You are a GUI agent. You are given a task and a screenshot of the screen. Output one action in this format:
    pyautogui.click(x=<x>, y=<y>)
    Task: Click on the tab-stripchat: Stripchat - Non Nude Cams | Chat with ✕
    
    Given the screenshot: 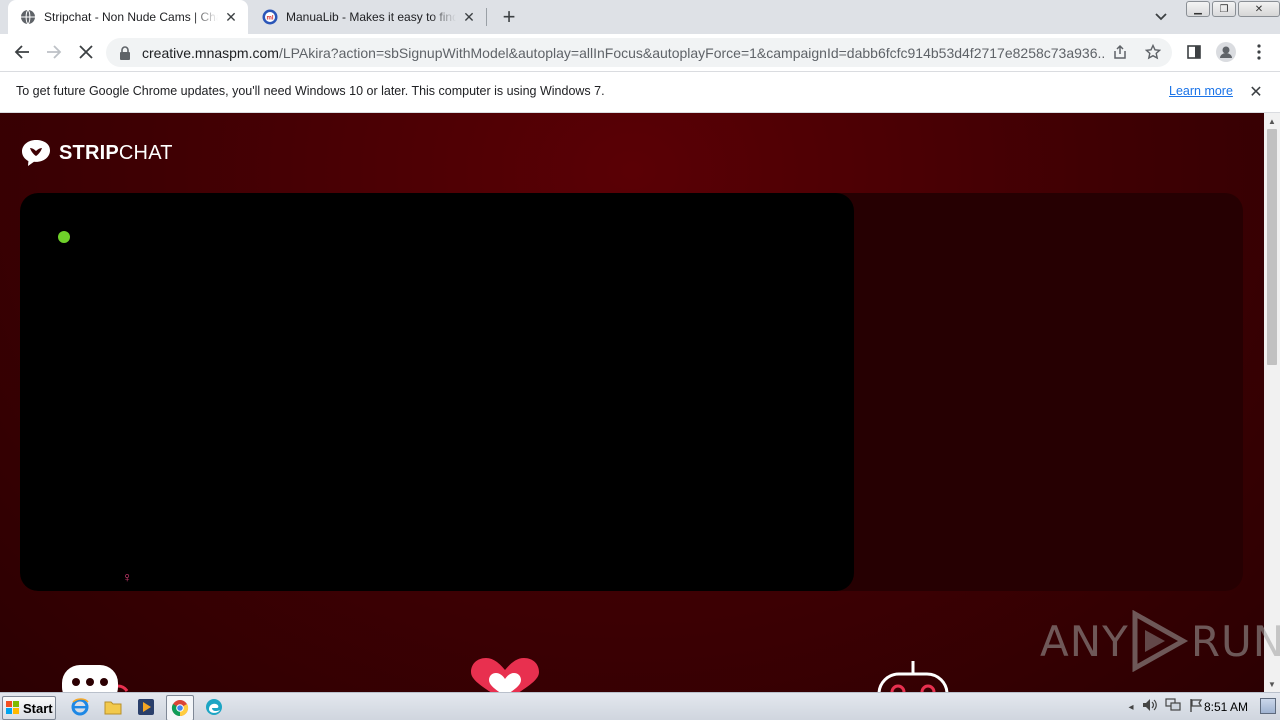 What is the action you would take?
    pyautogui.click(x=128, y=17)
    